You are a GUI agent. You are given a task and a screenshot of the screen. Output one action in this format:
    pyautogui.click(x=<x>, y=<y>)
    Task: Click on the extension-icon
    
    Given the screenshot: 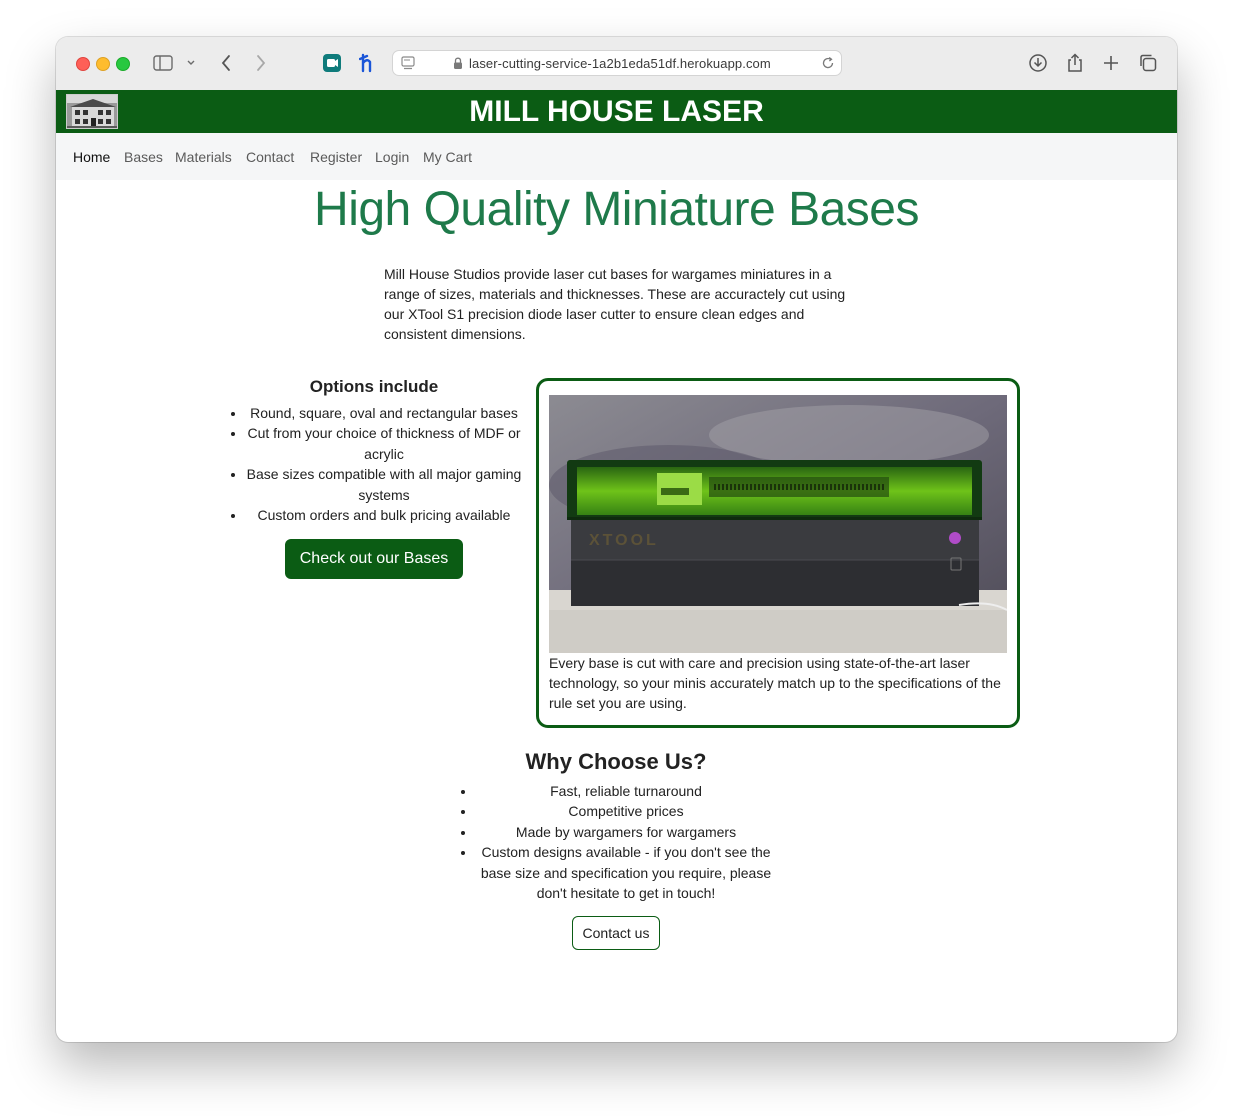 What is the action you would take?
    pyautogui.click(x=332, y=63)
    